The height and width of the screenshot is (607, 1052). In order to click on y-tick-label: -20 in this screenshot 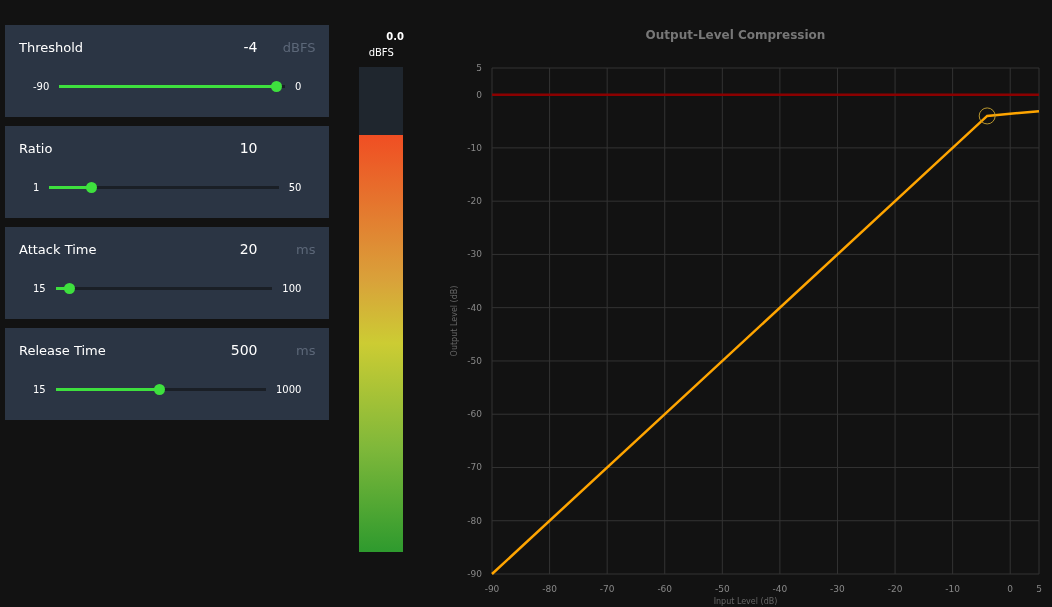, I will do `click(474, 201)`.